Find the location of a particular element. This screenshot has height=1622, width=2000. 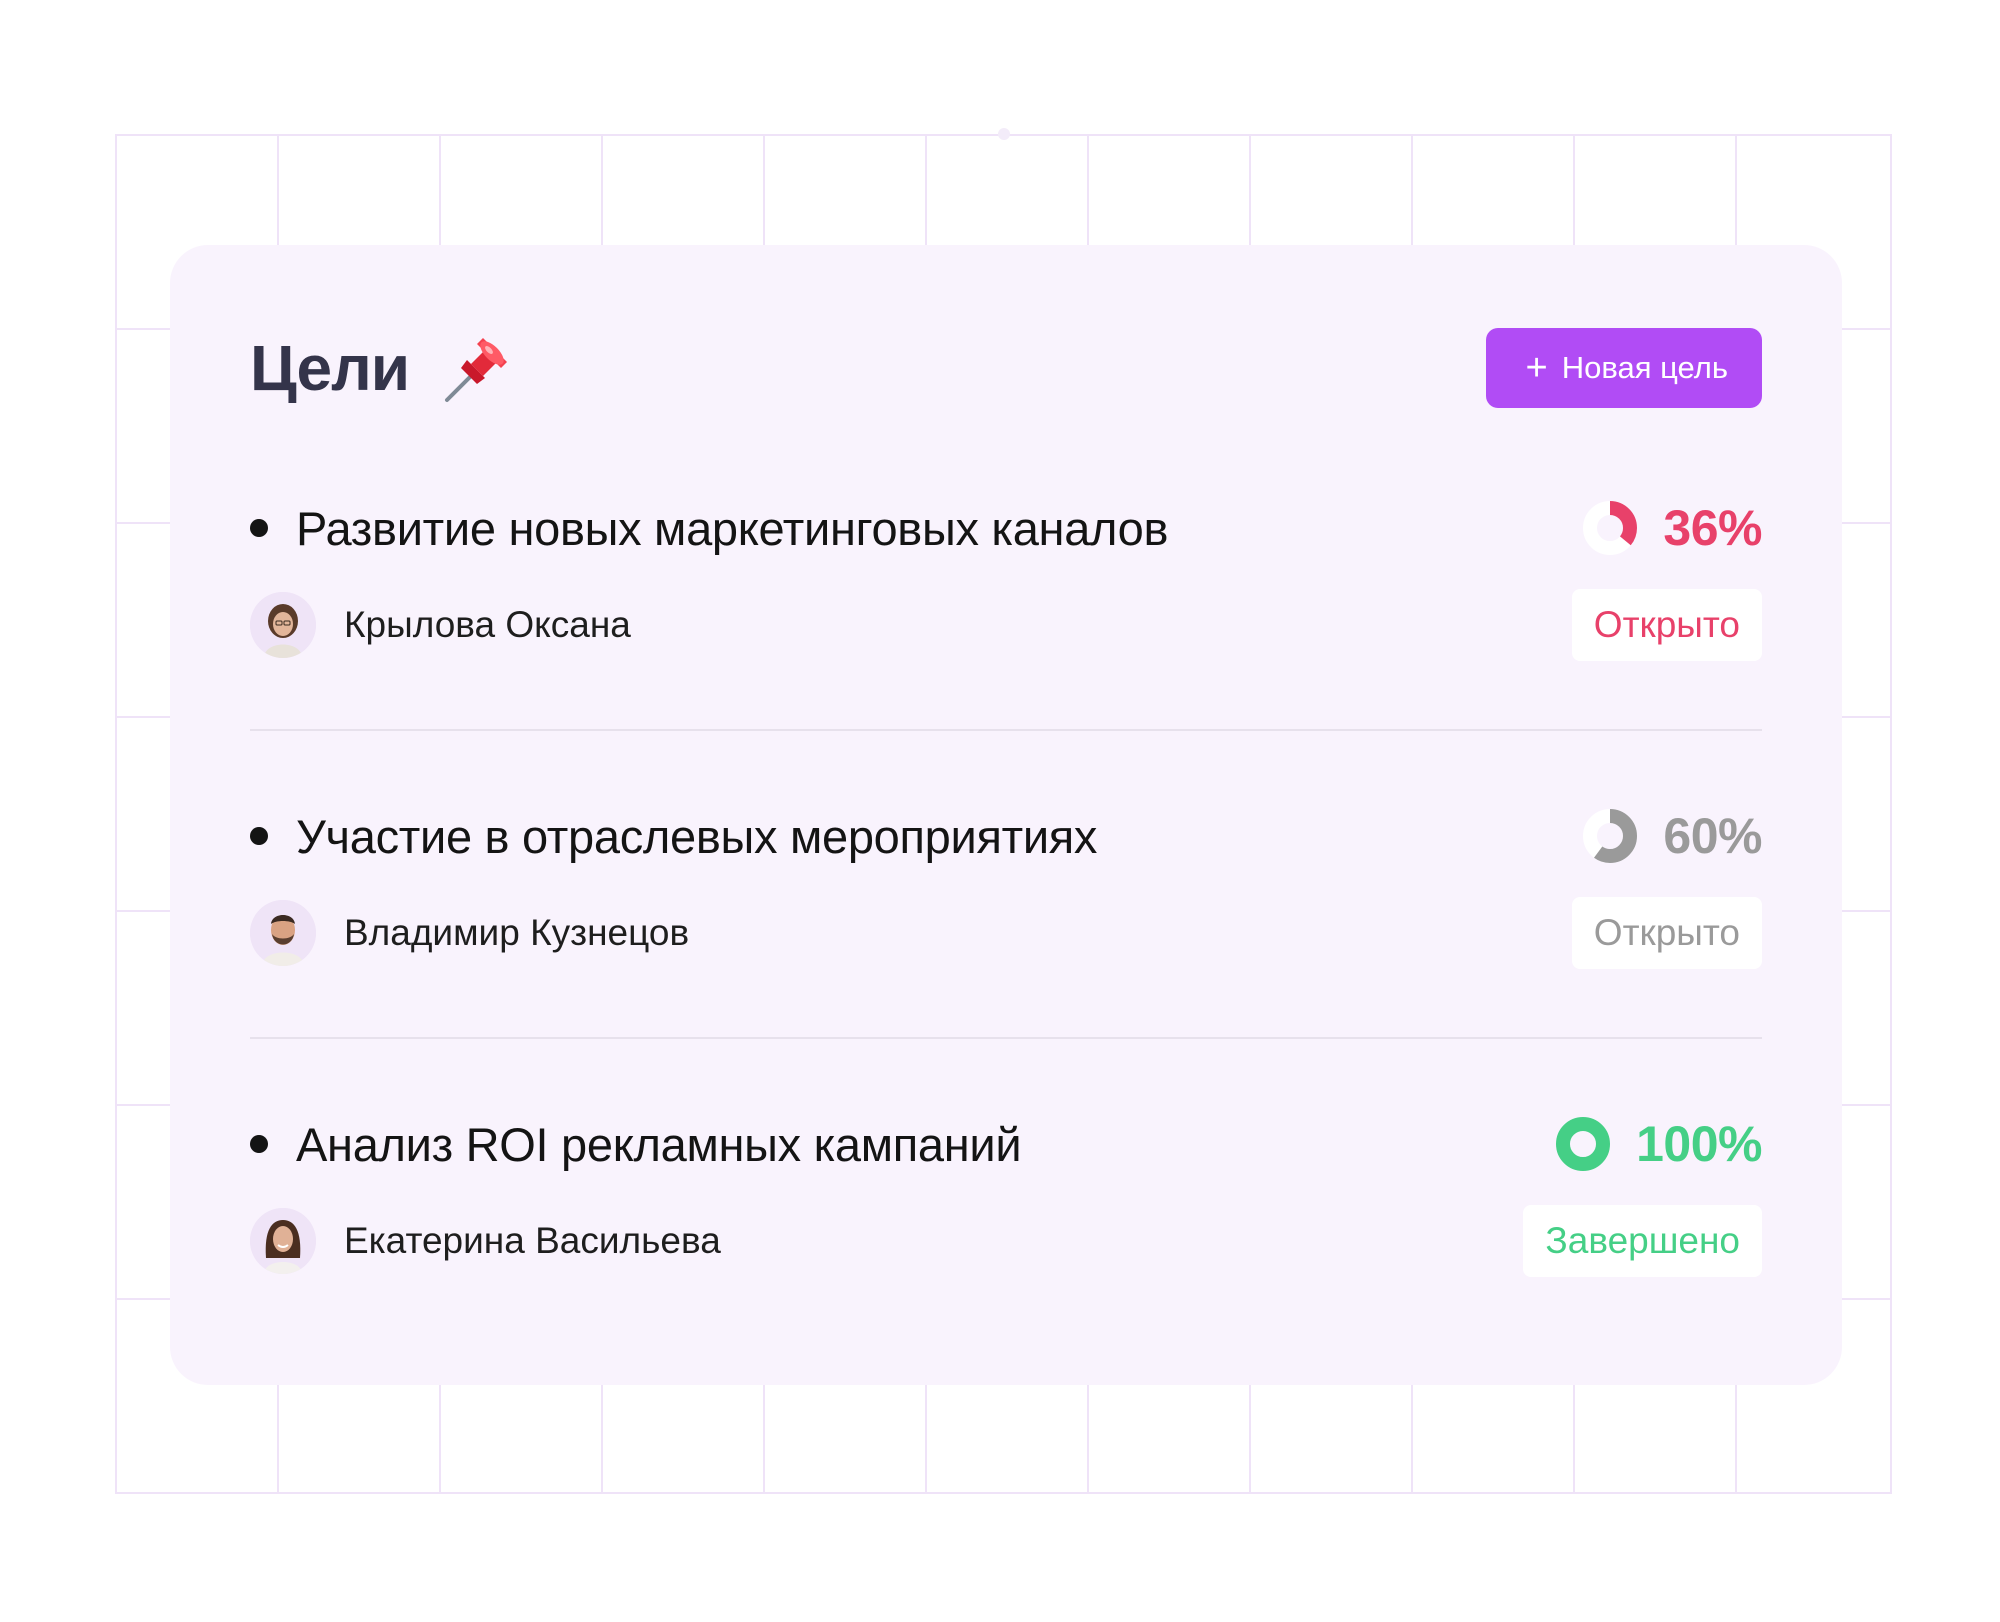

goal-owner: Екатерина Васильева is located at coordinates (485, 1241).